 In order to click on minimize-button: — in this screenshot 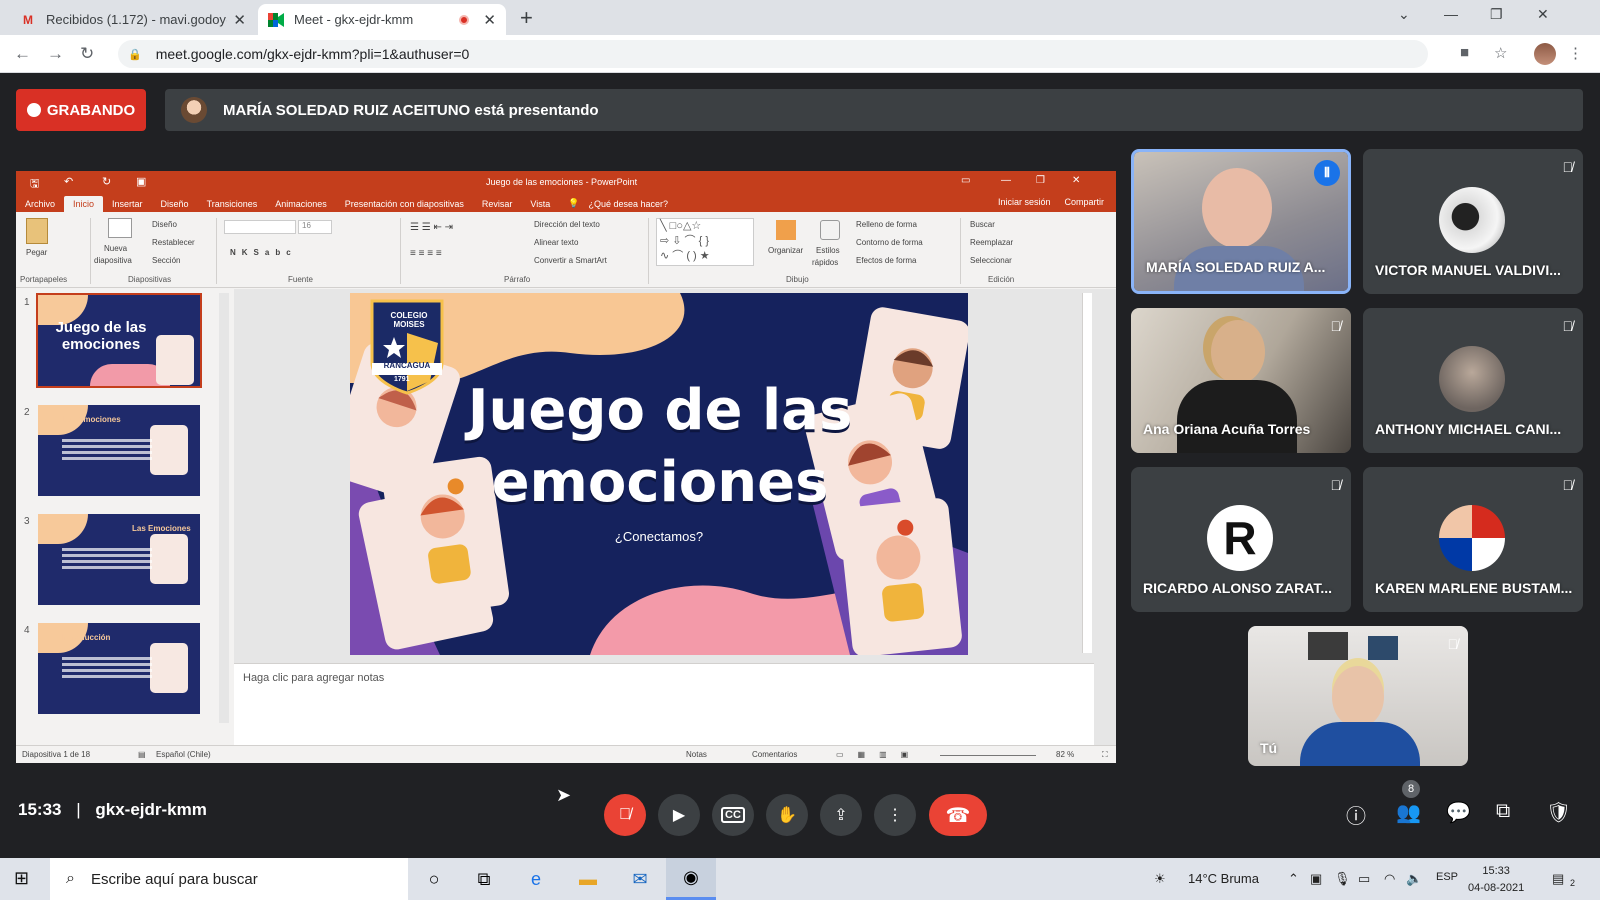, I will do `click(1451, 14)`.